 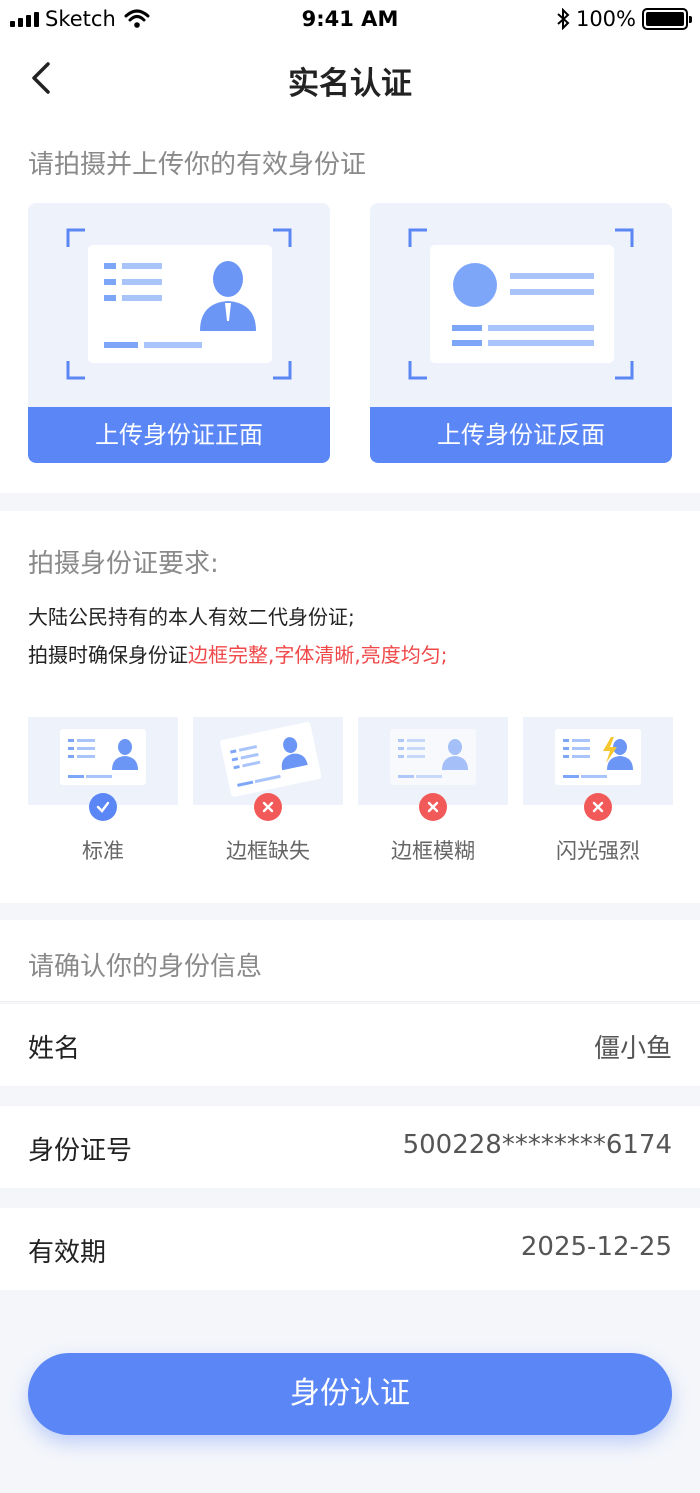 I want to click on id-back-card: 上传身份证反面, so click(x=521, y=333).